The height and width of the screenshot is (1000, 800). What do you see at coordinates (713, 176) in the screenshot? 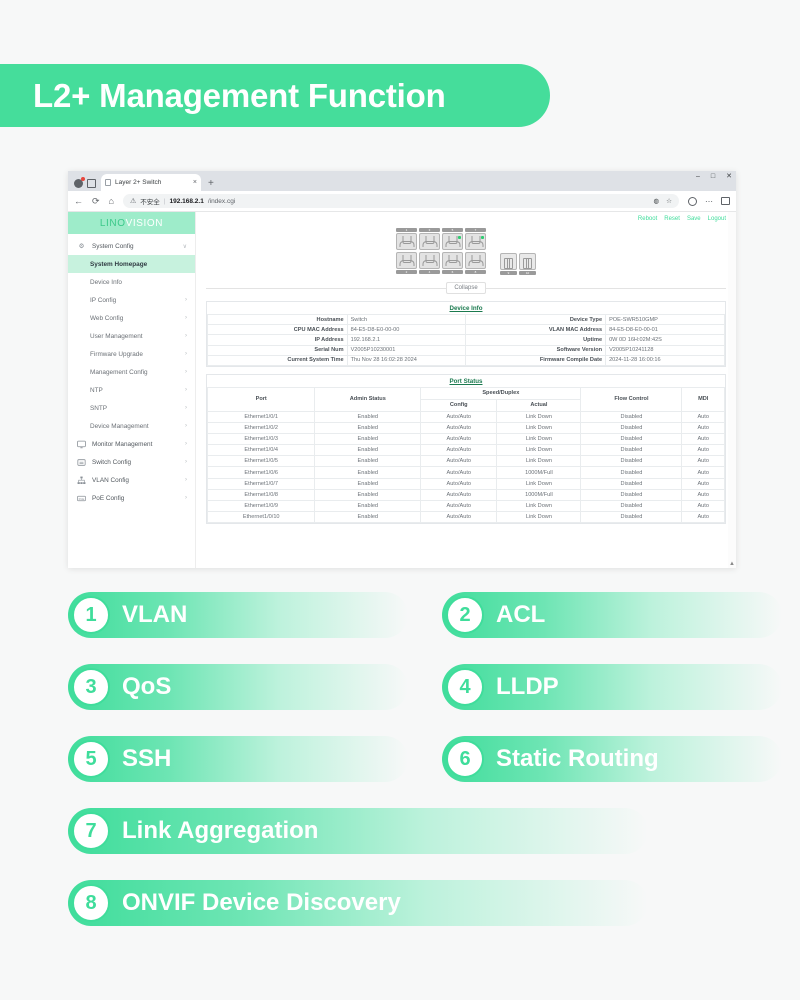
I see `maximize-icon: □` at bounding box center [713, 176].